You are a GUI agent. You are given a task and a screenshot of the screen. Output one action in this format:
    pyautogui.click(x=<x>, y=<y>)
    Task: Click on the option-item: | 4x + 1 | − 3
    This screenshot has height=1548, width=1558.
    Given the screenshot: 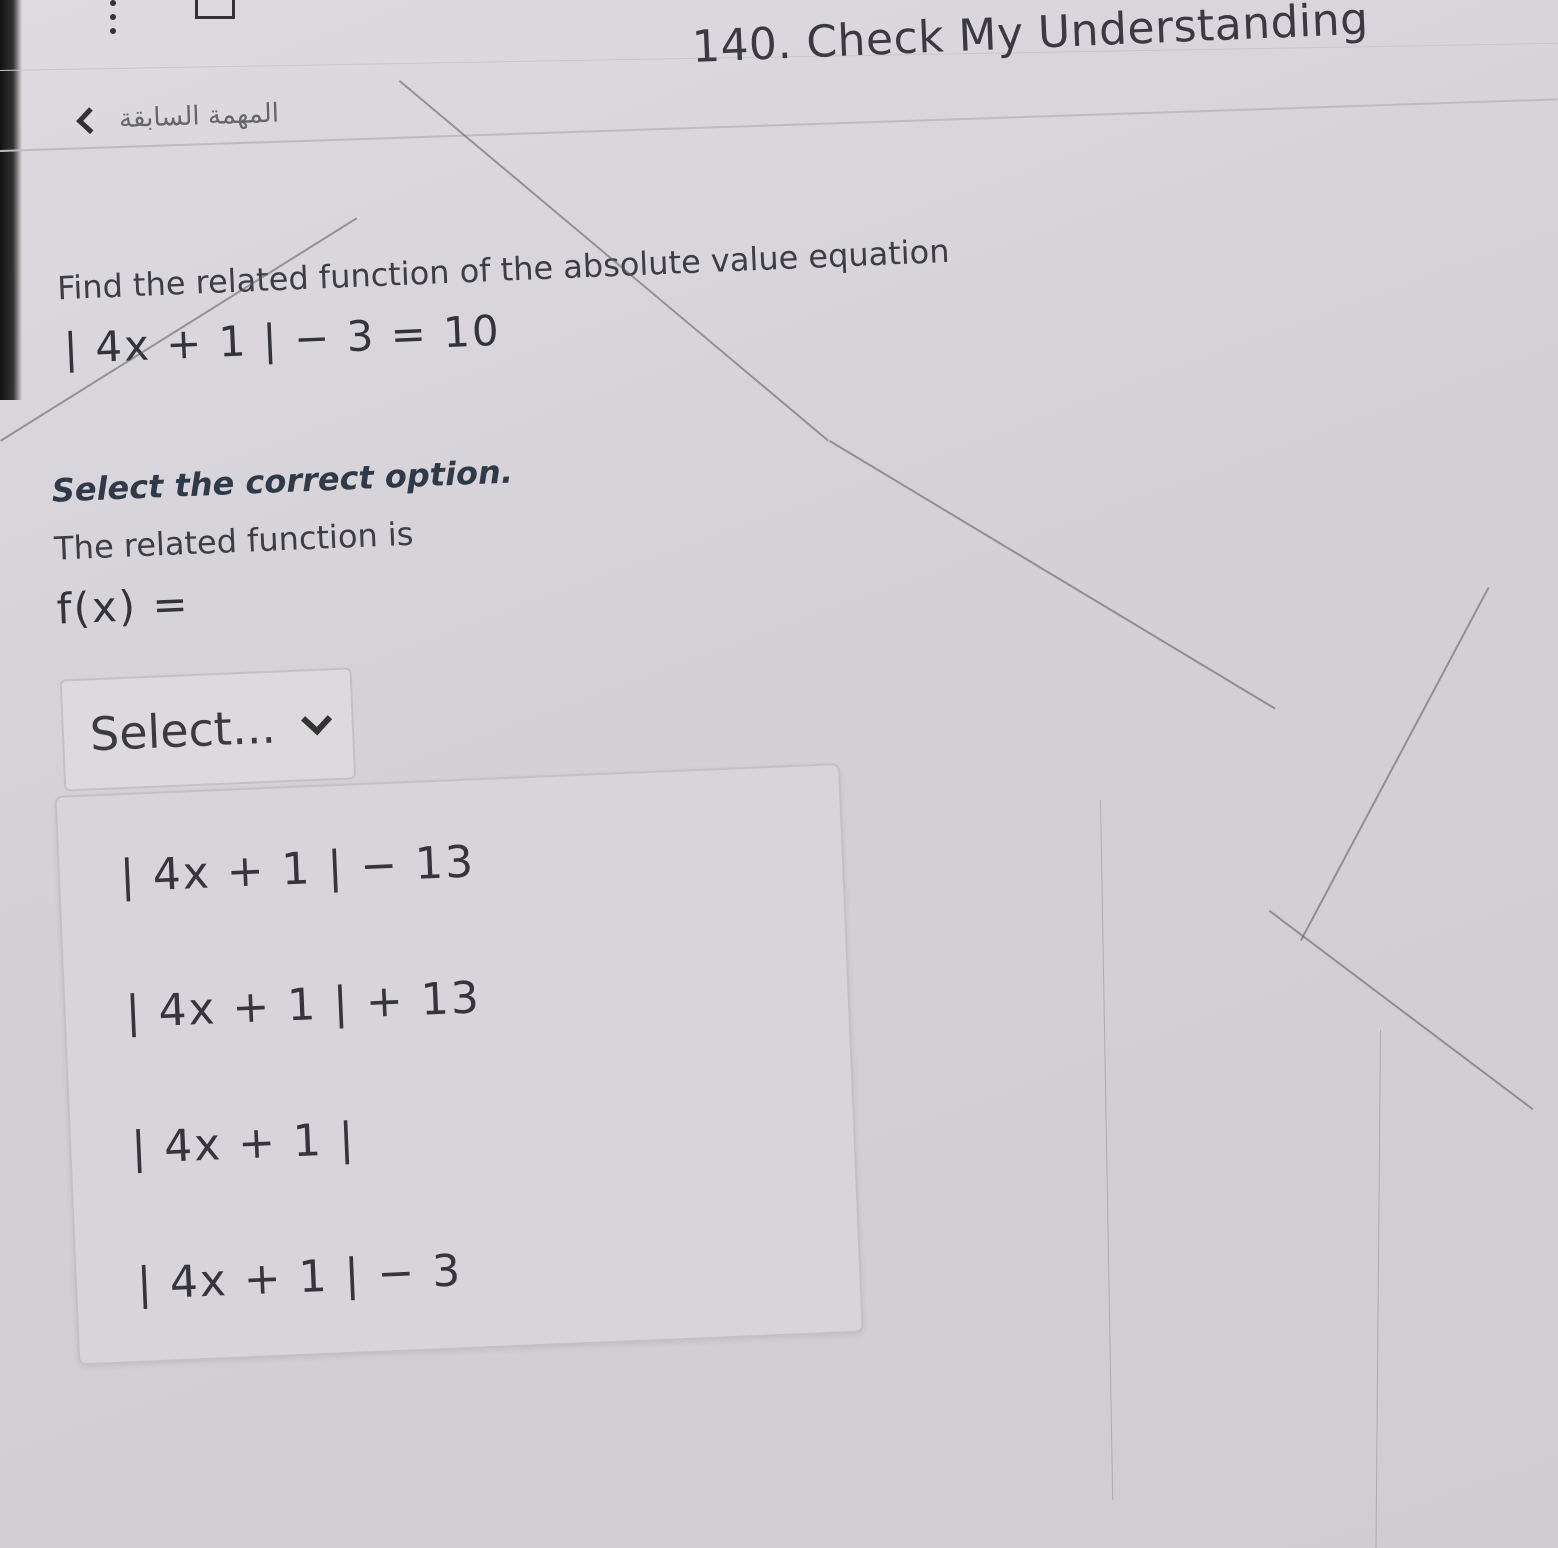 What is the action you would take?
    pyautogui.click(x=299, y=1277)
    